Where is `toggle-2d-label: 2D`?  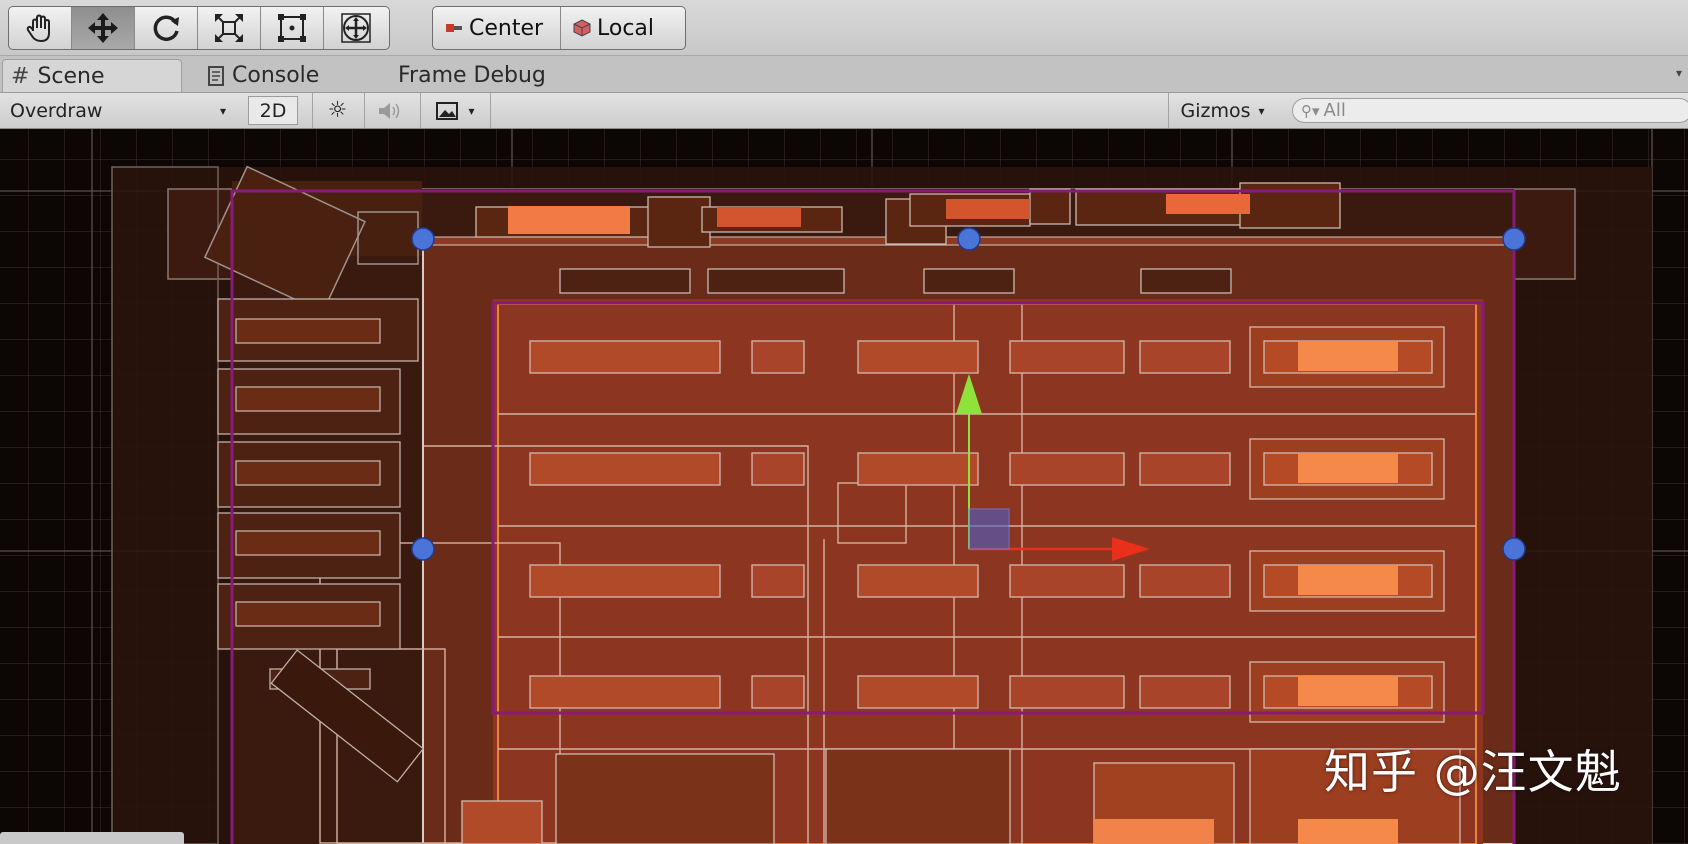
toggle-2d-label: 2D is located at coordinates (273, 110).